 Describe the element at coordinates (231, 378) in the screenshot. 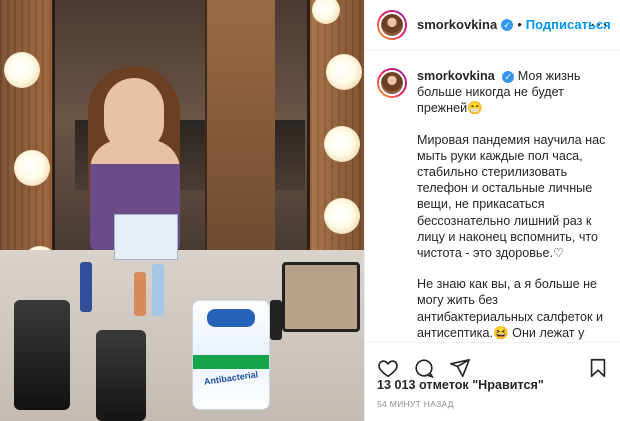

I see `wipes-label: Antibacterial` at that location.